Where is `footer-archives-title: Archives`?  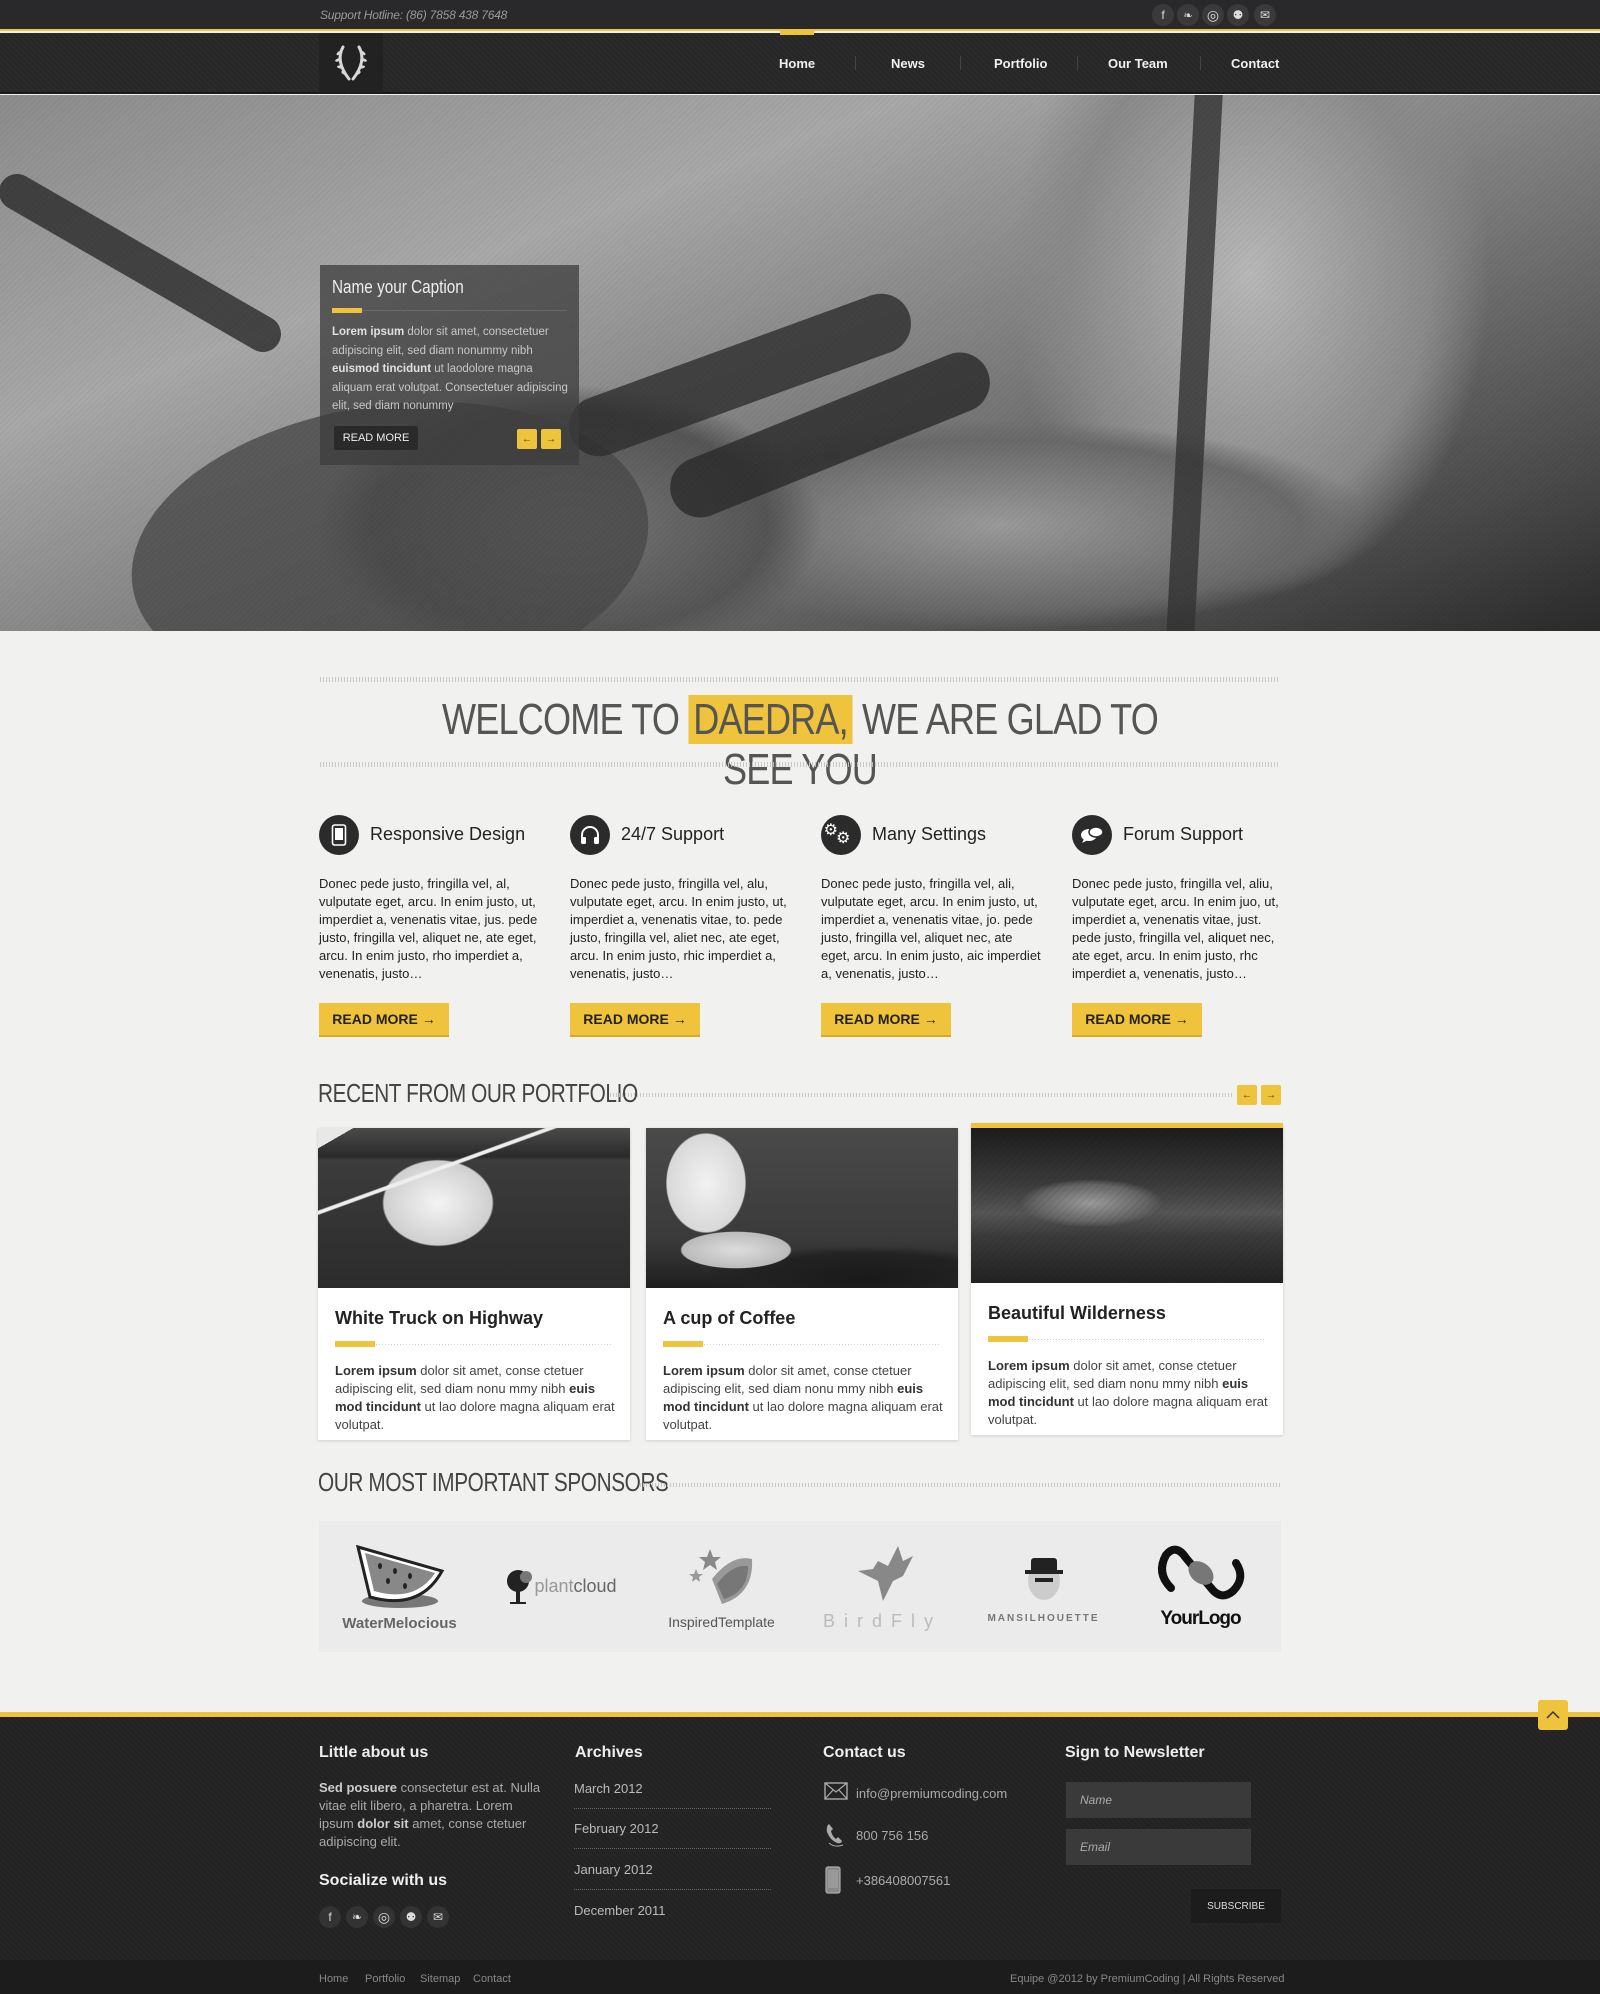 footer-archives-title: Archives is located at coordinates (609, 1752).